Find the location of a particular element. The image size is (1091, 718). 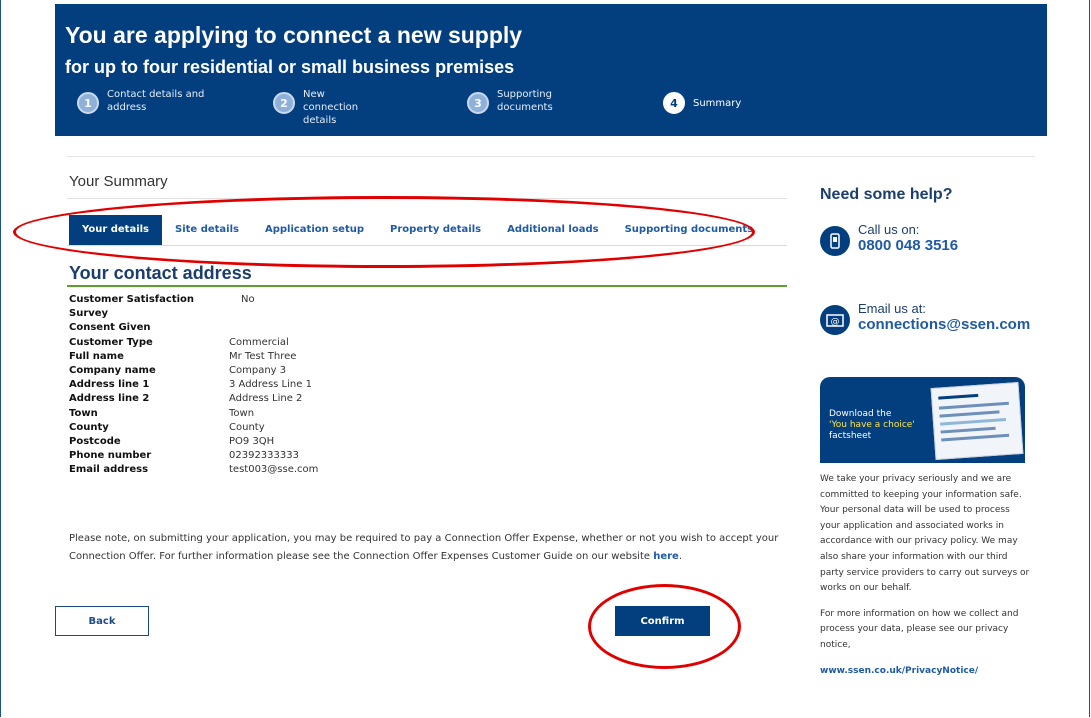

privacy-notice-link: www.ssen.co.uk/PrivacyNotice/ is located at coordinates (899, 671).